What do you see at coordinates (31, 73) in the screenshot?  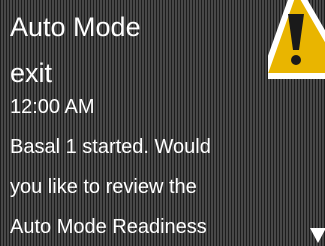 I see `alert-subtitle: exit` at bounding box center [31, 73].